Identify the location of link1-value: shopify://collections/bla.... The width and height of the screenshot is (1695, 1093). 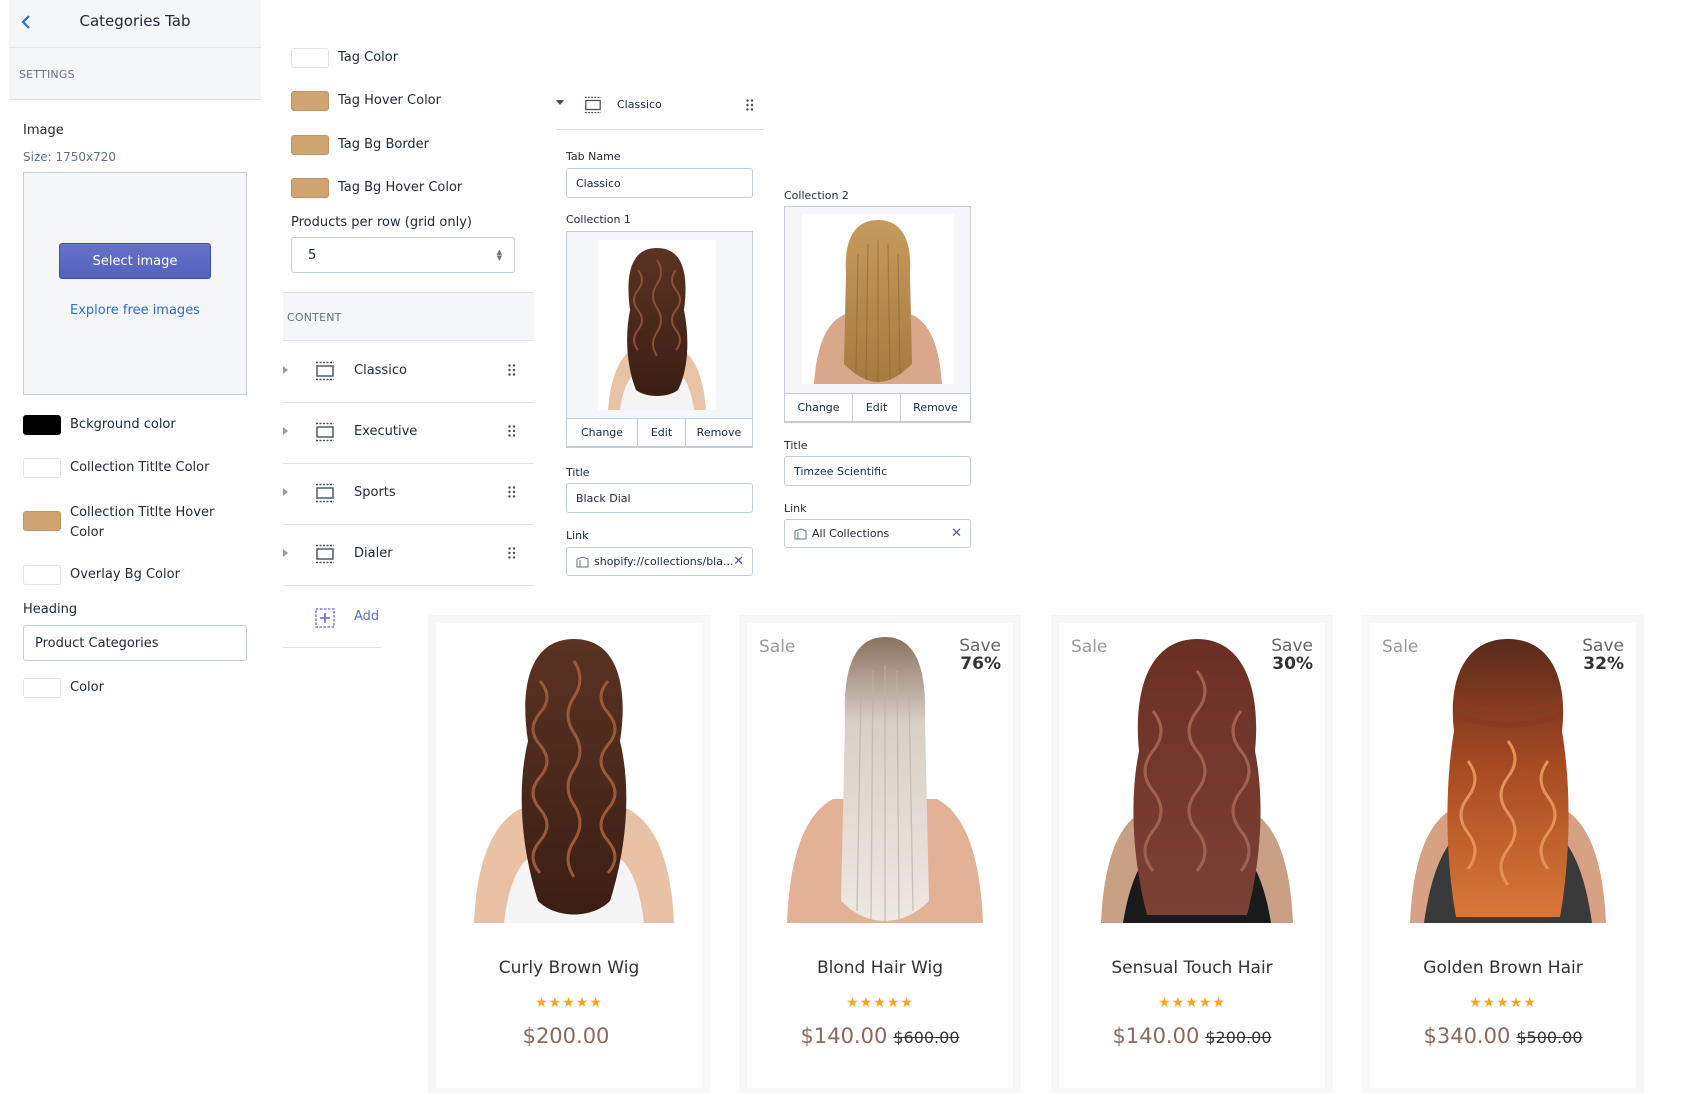
(664, 561).